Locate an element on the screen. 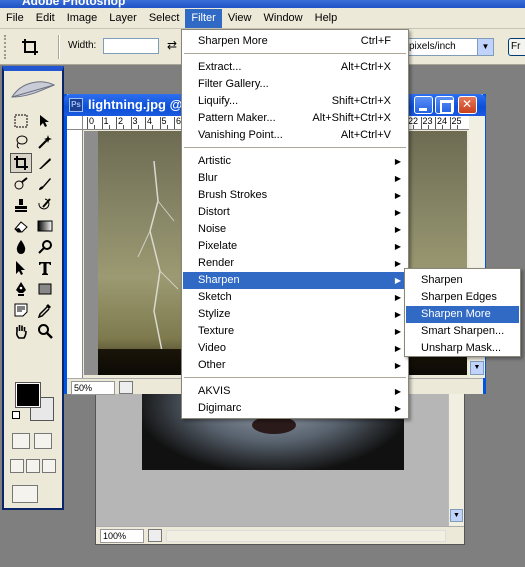 This screenshot has height=567, width=525. submenu-item-sharpen-edges: Sharpen Edges is located at coordinates (462, 297).